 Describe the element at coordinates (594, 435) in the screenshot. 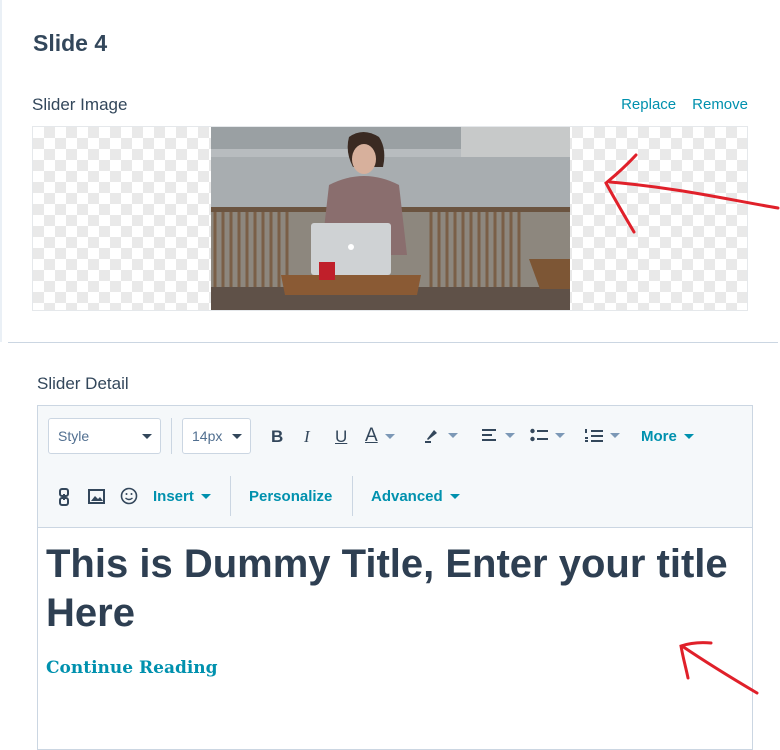

I see `numbered-list-icon` at that location.